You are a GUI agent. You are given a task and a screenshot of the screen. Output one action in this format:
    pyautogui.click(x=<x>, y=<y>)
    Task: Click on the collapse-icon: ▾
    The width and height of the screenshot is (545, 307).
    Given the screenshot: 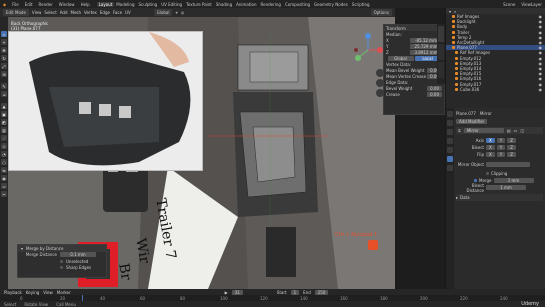 What is the action you would take?
    pyautogui.click(x=22, y=248)
    